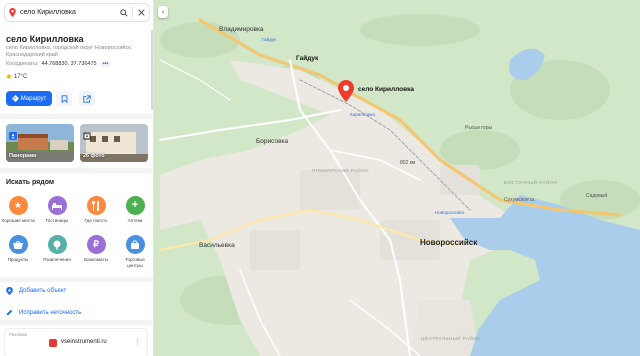  What do you see at coordinates (96, 205) in the screenshot?
I see `fork-knife-icon` at bounding box center [96, 205].